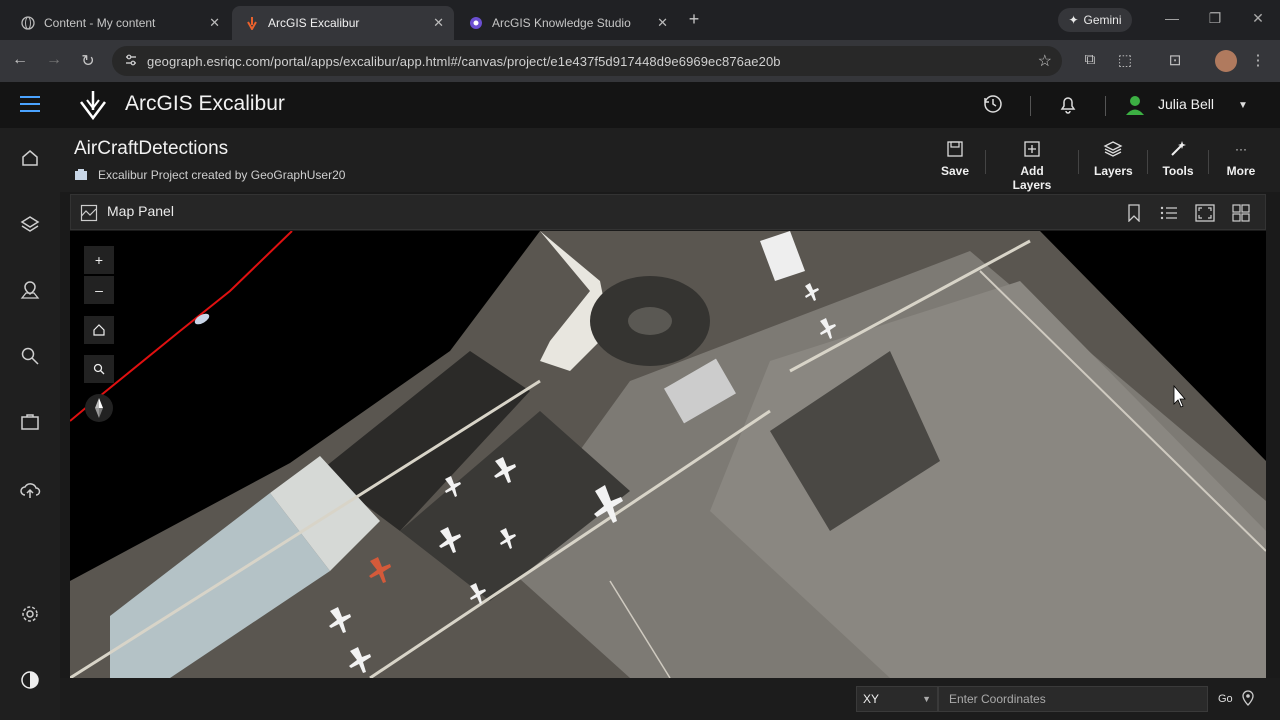 The width and height of the screenshot is (1280, 720). I want to click on home-icon, so click(30, 158).